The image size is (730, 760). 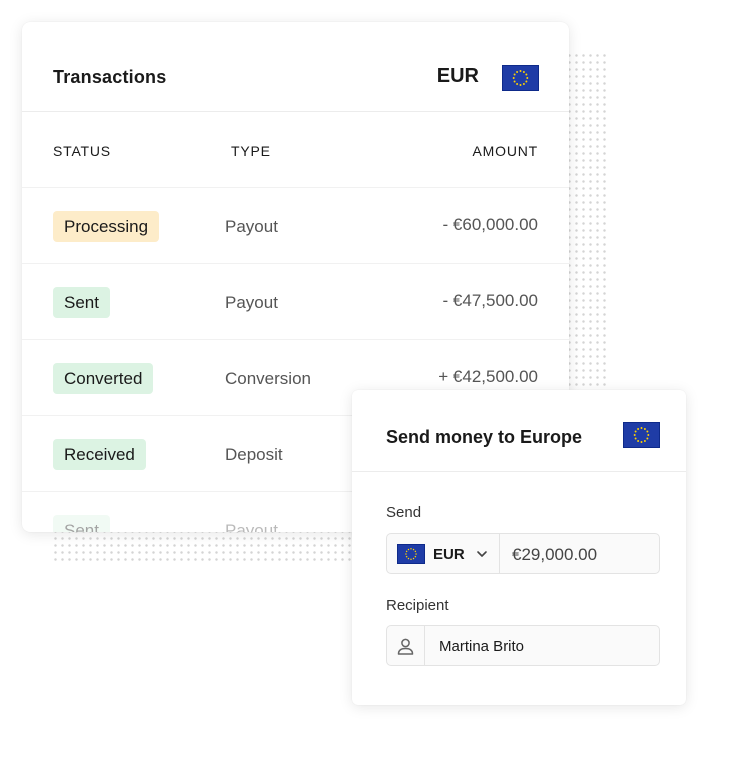 I want to click on amount-input: €29,000.00, so click(x=554, y=555).